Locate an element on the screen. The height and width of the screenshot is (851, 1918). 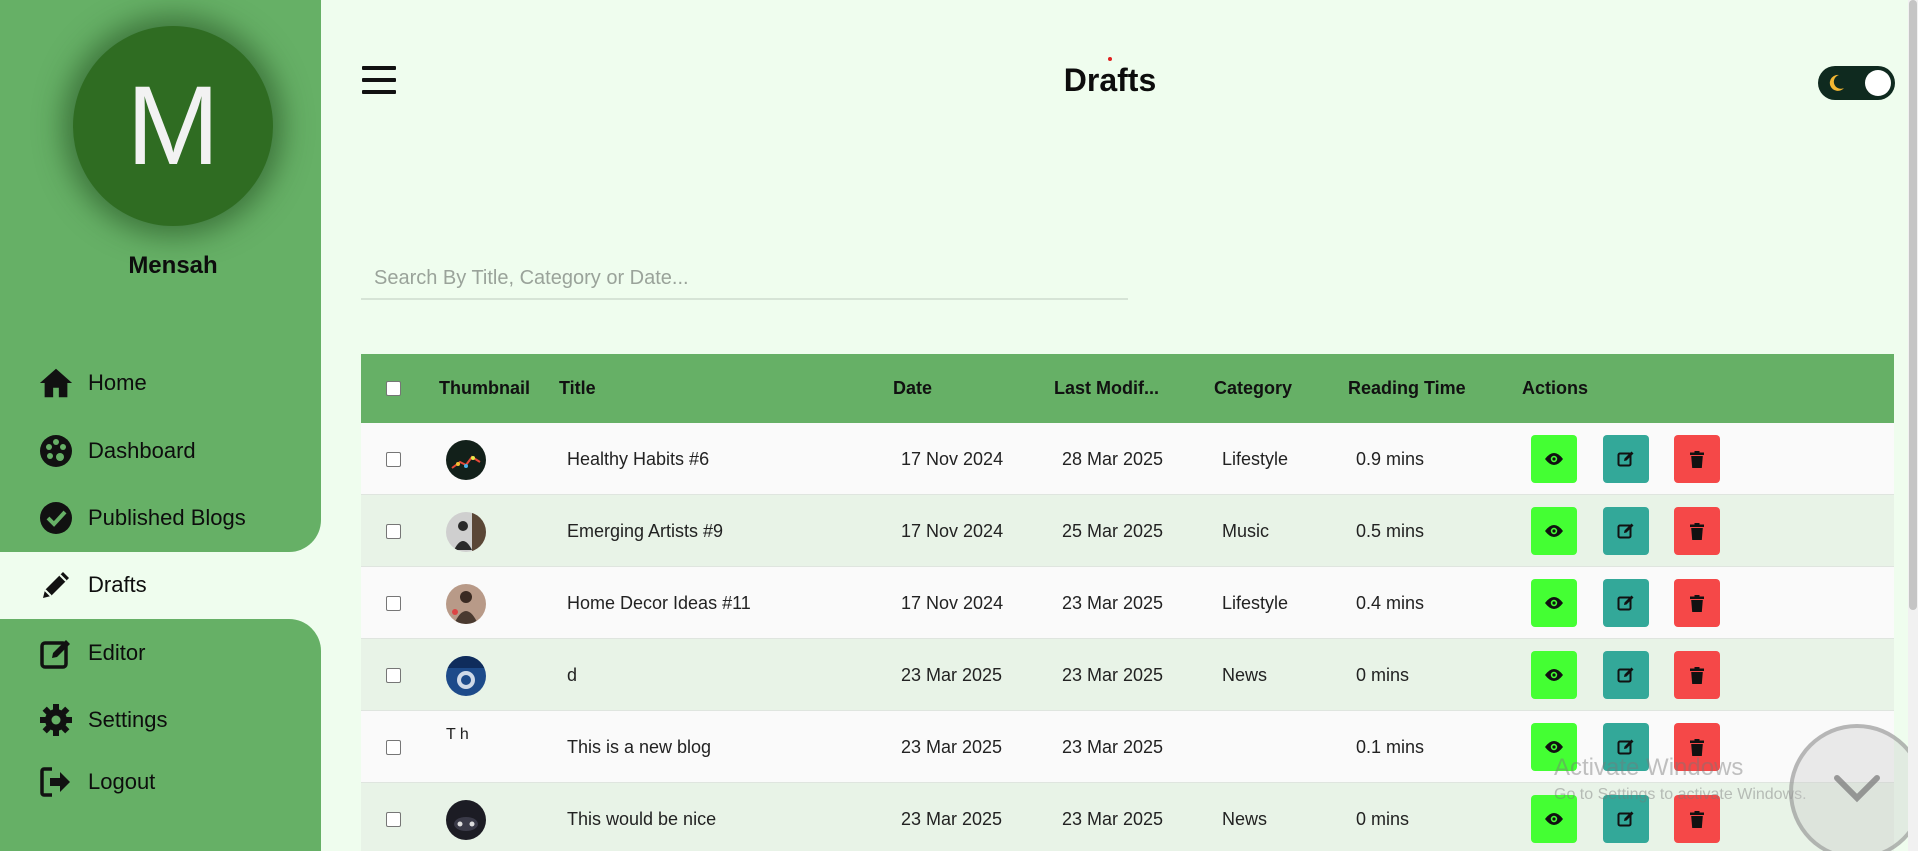
column-header-title: Title is located at coordinates (577, 388).